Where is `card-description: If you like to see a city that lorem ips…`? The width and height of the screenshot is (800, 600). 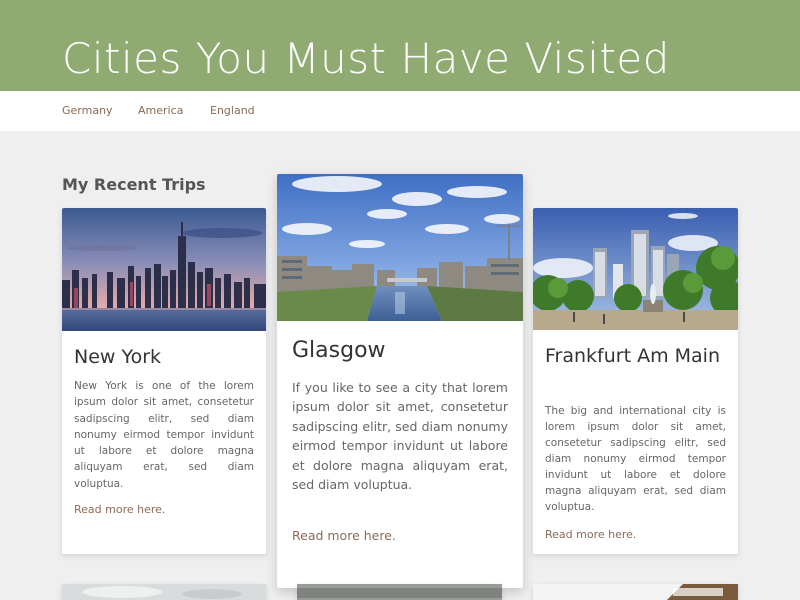 card-description: If you like to see a city that lorem ips… is located at coordinates (400, 436).